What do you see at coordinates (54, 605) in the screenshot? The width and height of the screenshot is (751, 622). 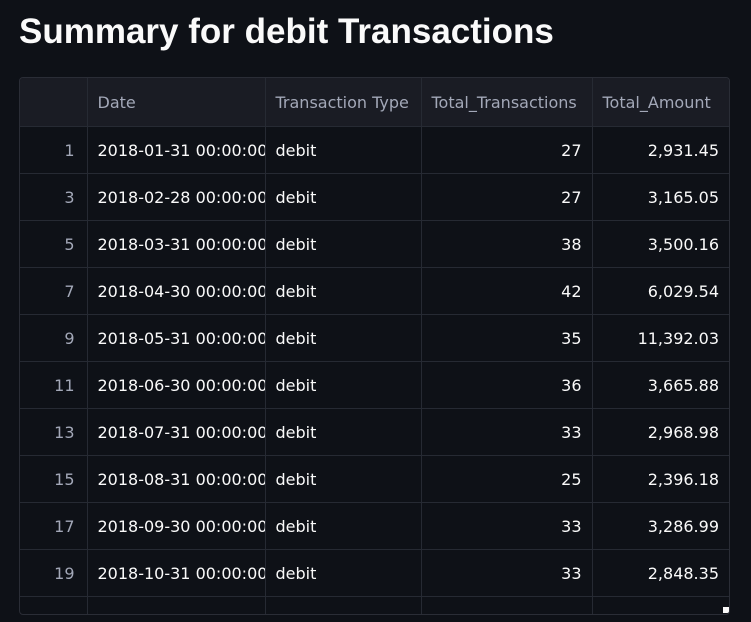 I see `row-index-cell` at bounding box center [54, 605].